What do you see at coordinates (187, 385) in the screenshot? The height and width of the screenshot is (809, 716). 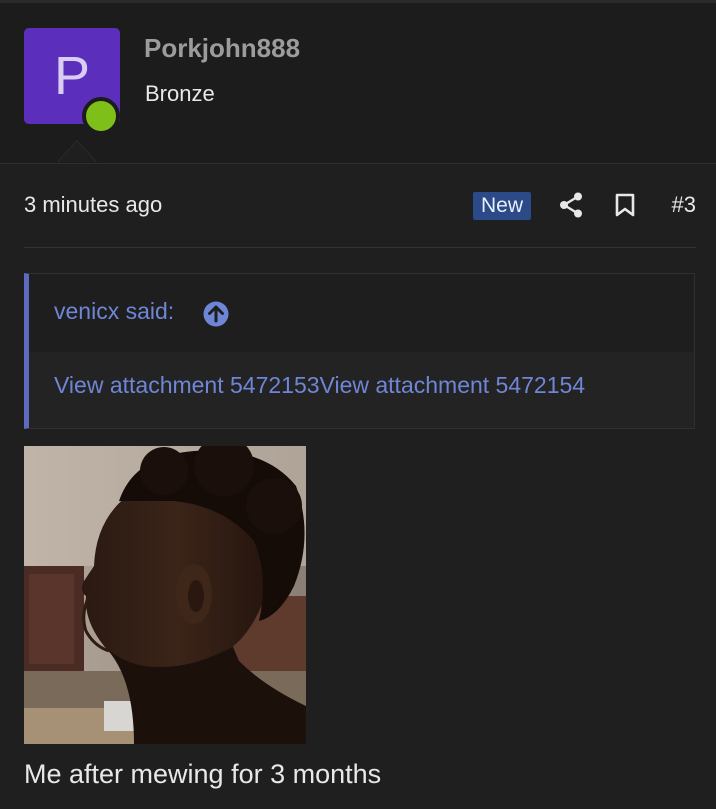 I see `attachment-link-1: View attachment 5472153` at bounding box center [187, 385].